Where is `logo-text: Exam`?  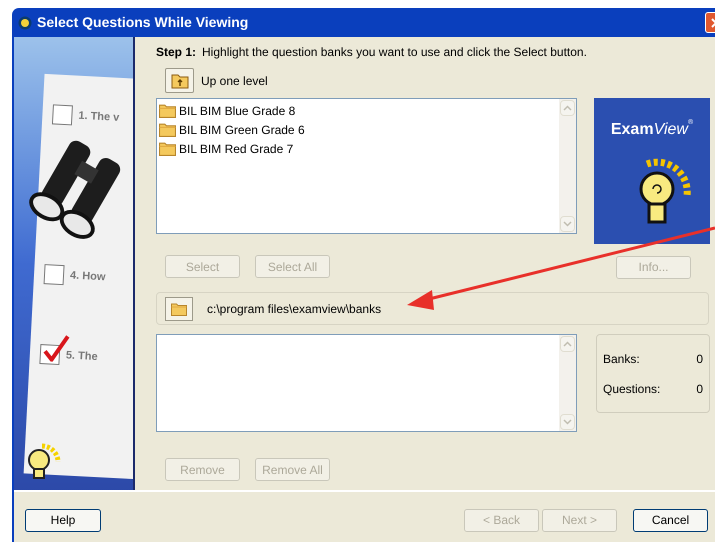
logo-text: Exam is located at coordinates (632, 130).